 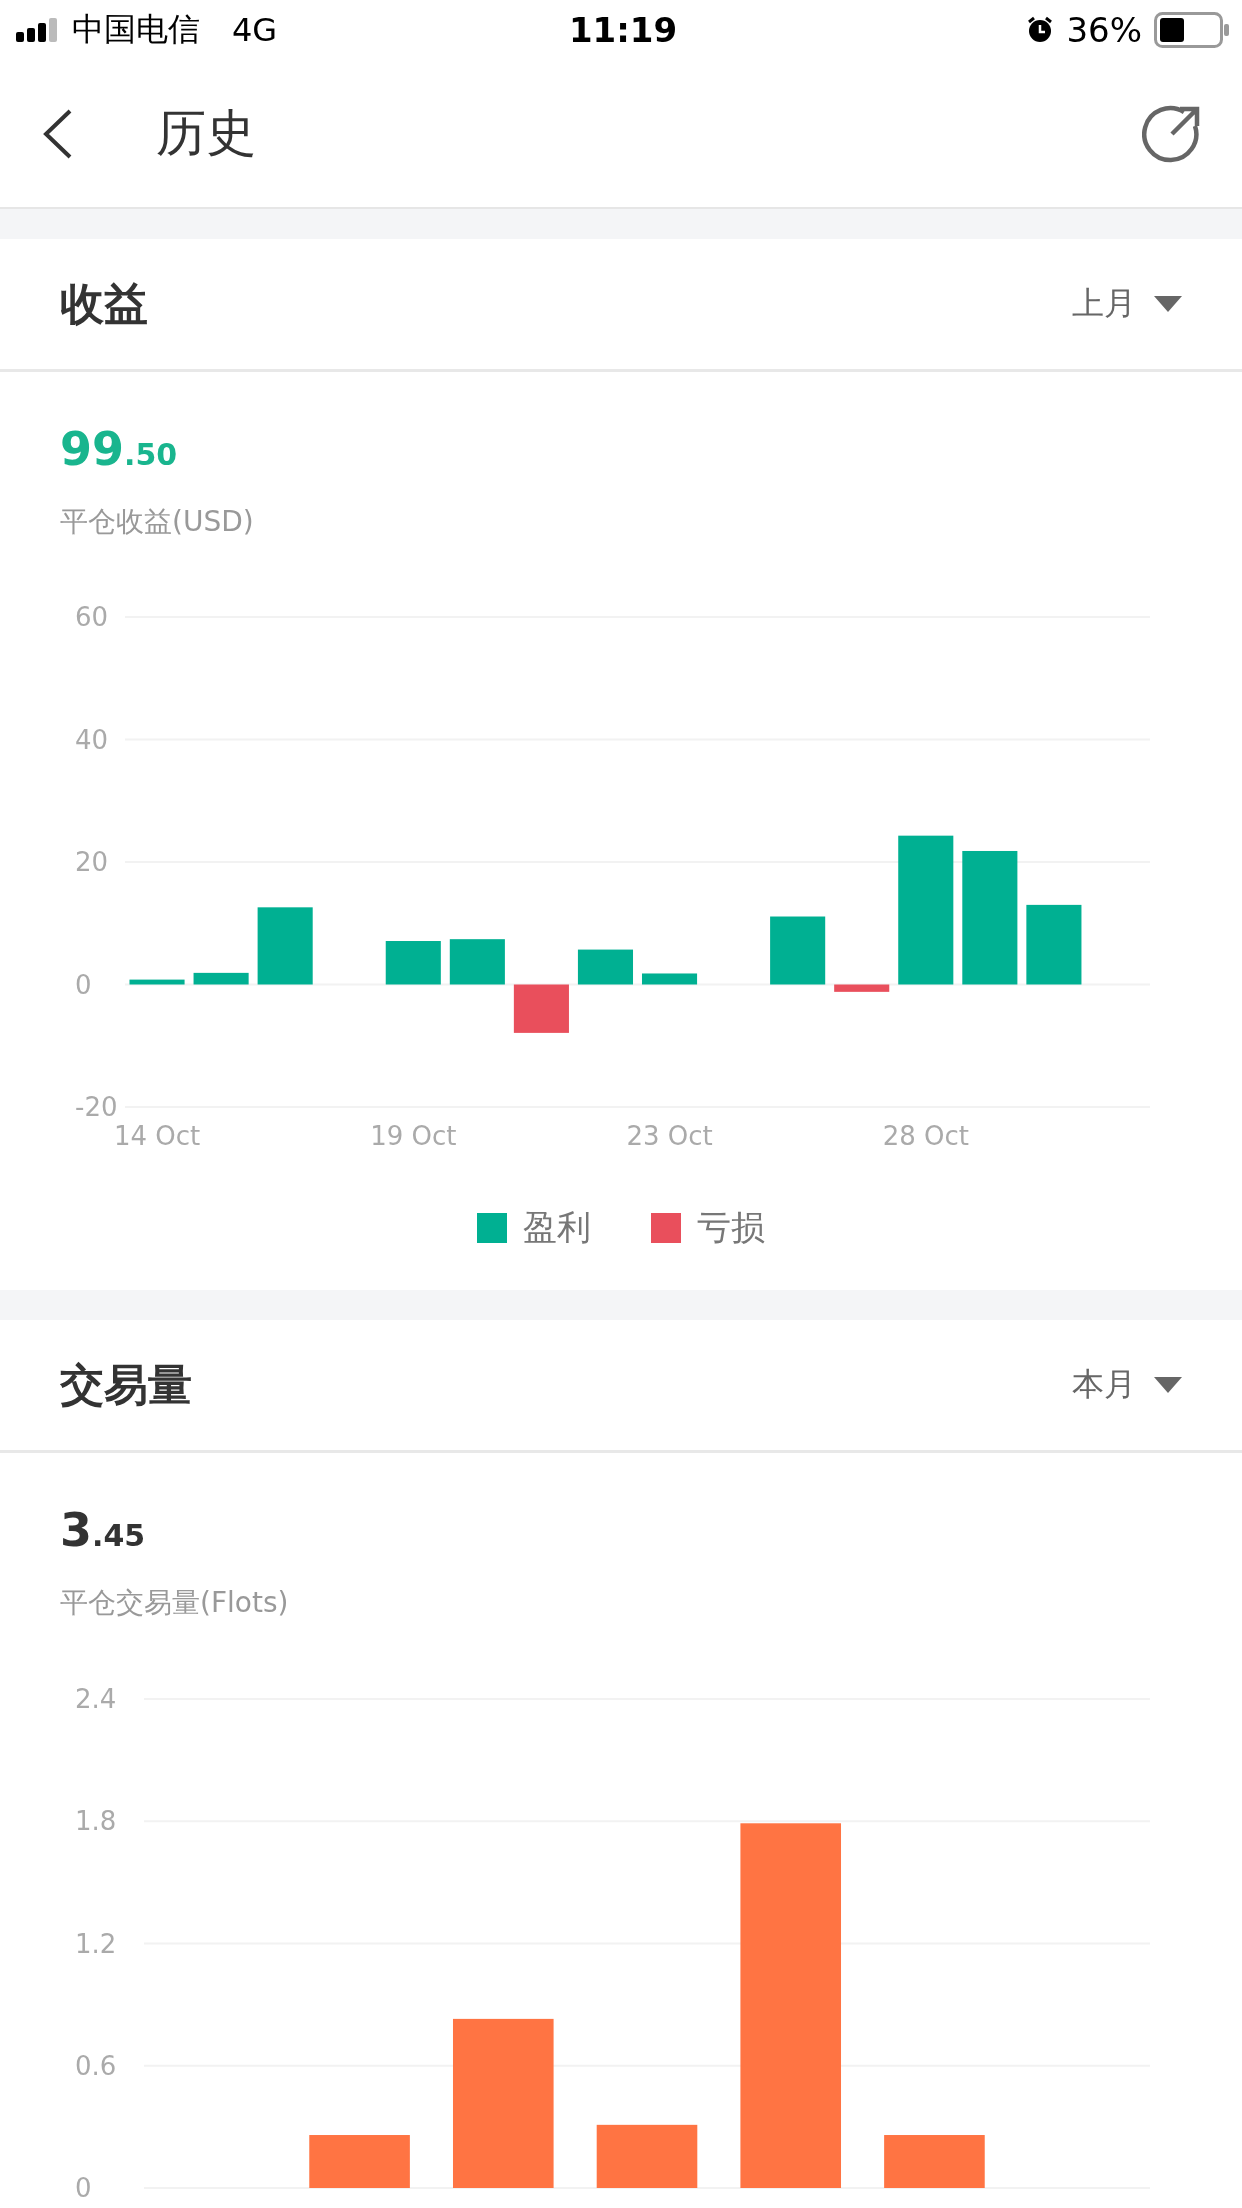 What do you see at coordinates (174, 1603) in the screenshot?
I see `value-caption: 平仓交易量(Flots)` at bounding box center [174, 1603].